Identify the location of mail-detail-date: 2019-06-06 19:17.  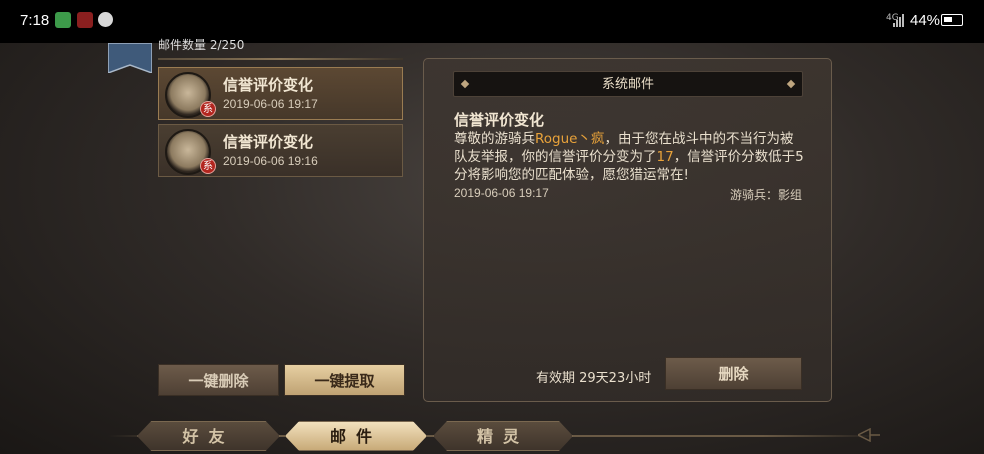
(501, 193).